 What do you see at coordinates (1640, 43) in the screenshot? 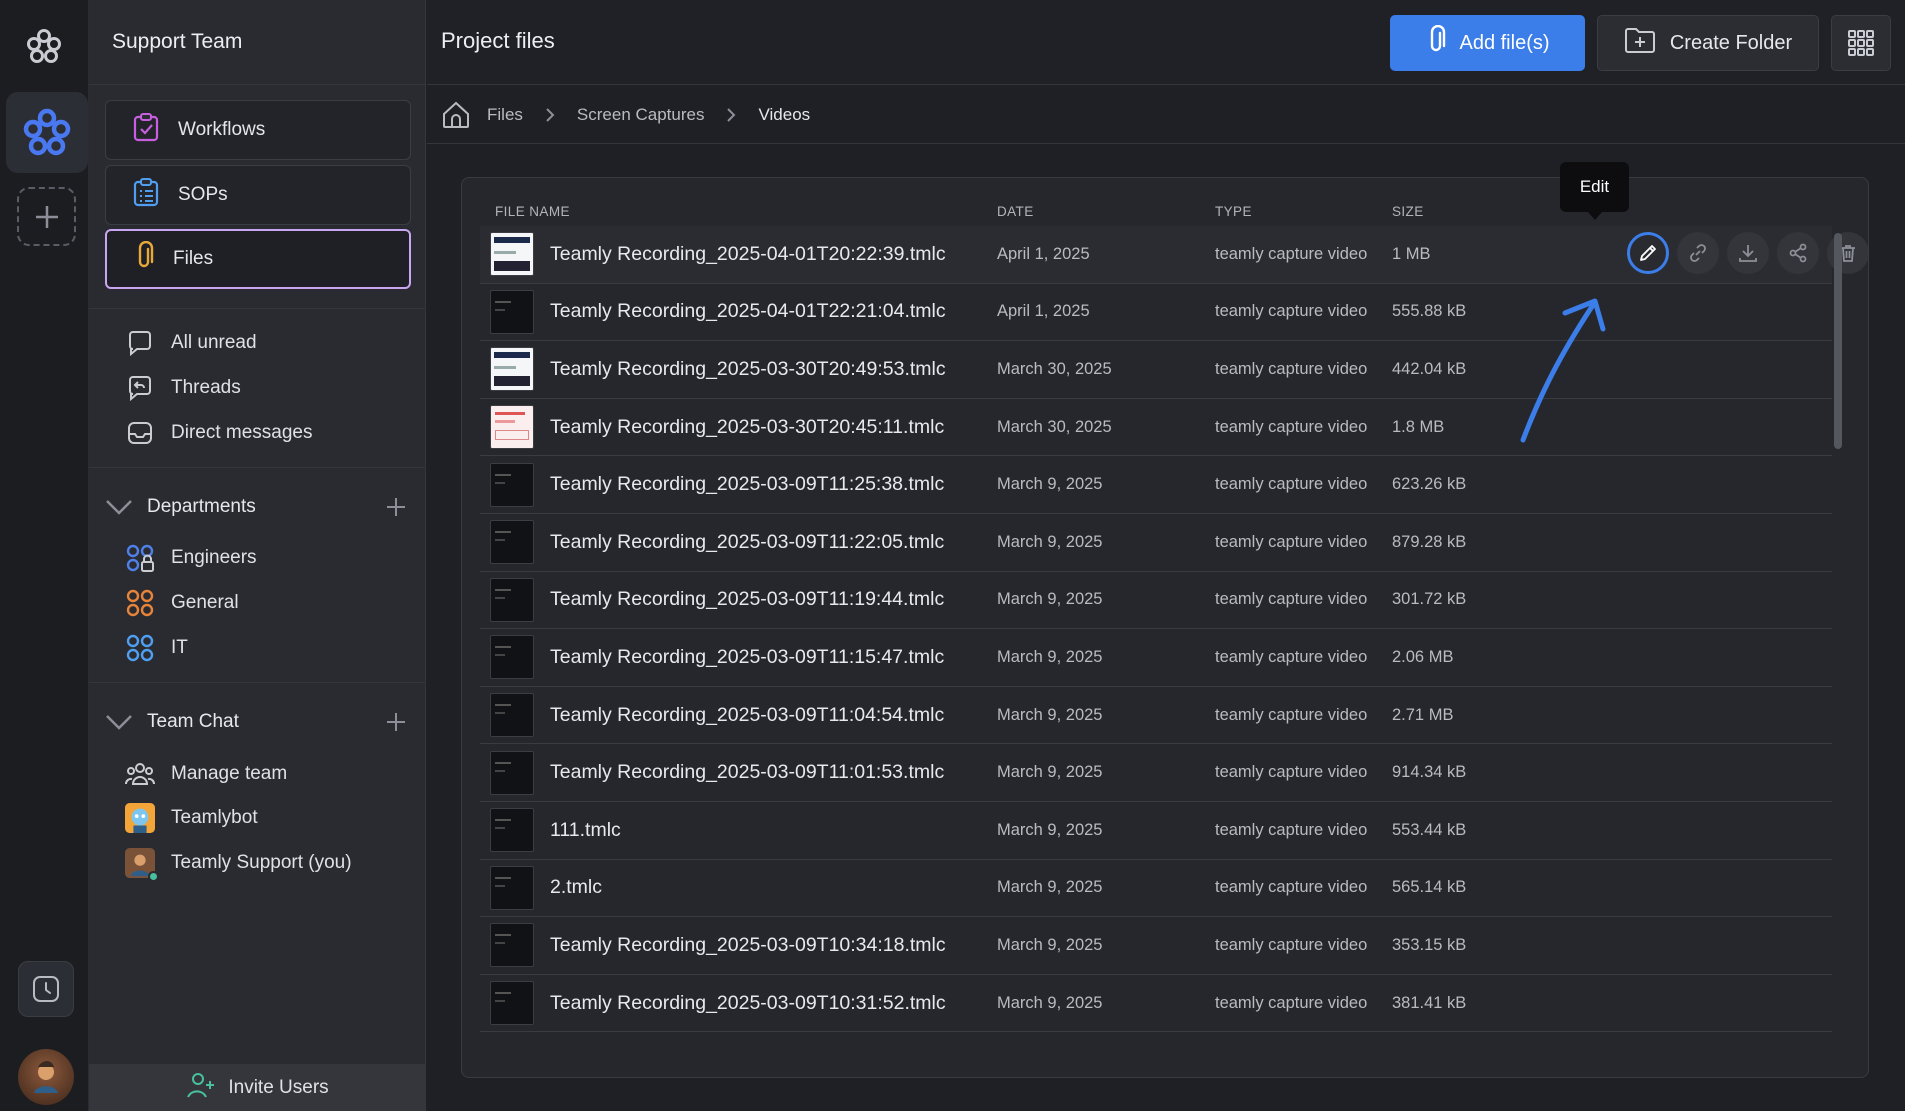
I see `folder-plus-icon` at bounding box center [1640, 43].